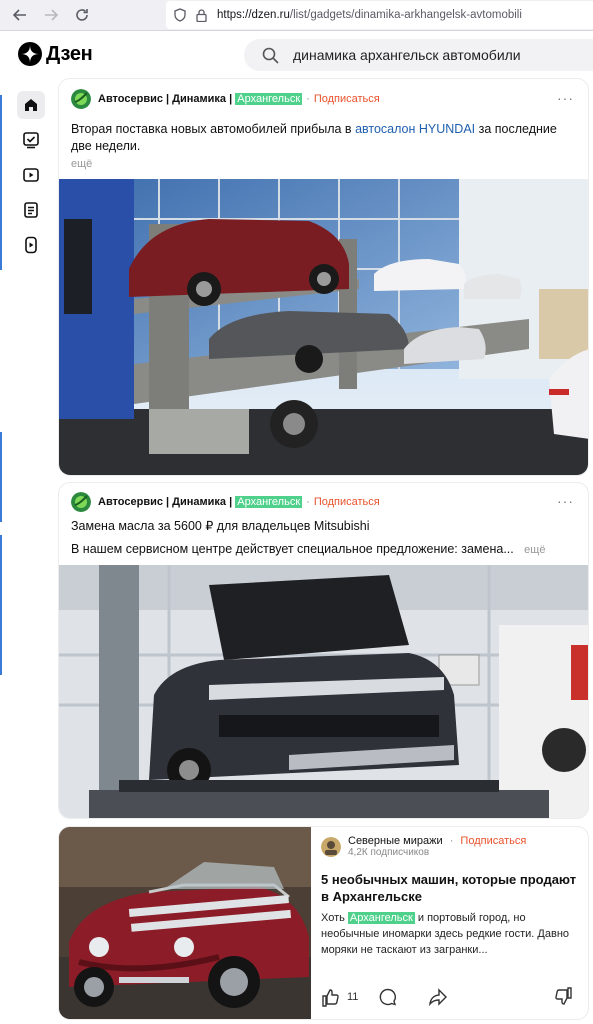 The image size is (593, 1024). I want to click on like-icon, so click(331, 997).